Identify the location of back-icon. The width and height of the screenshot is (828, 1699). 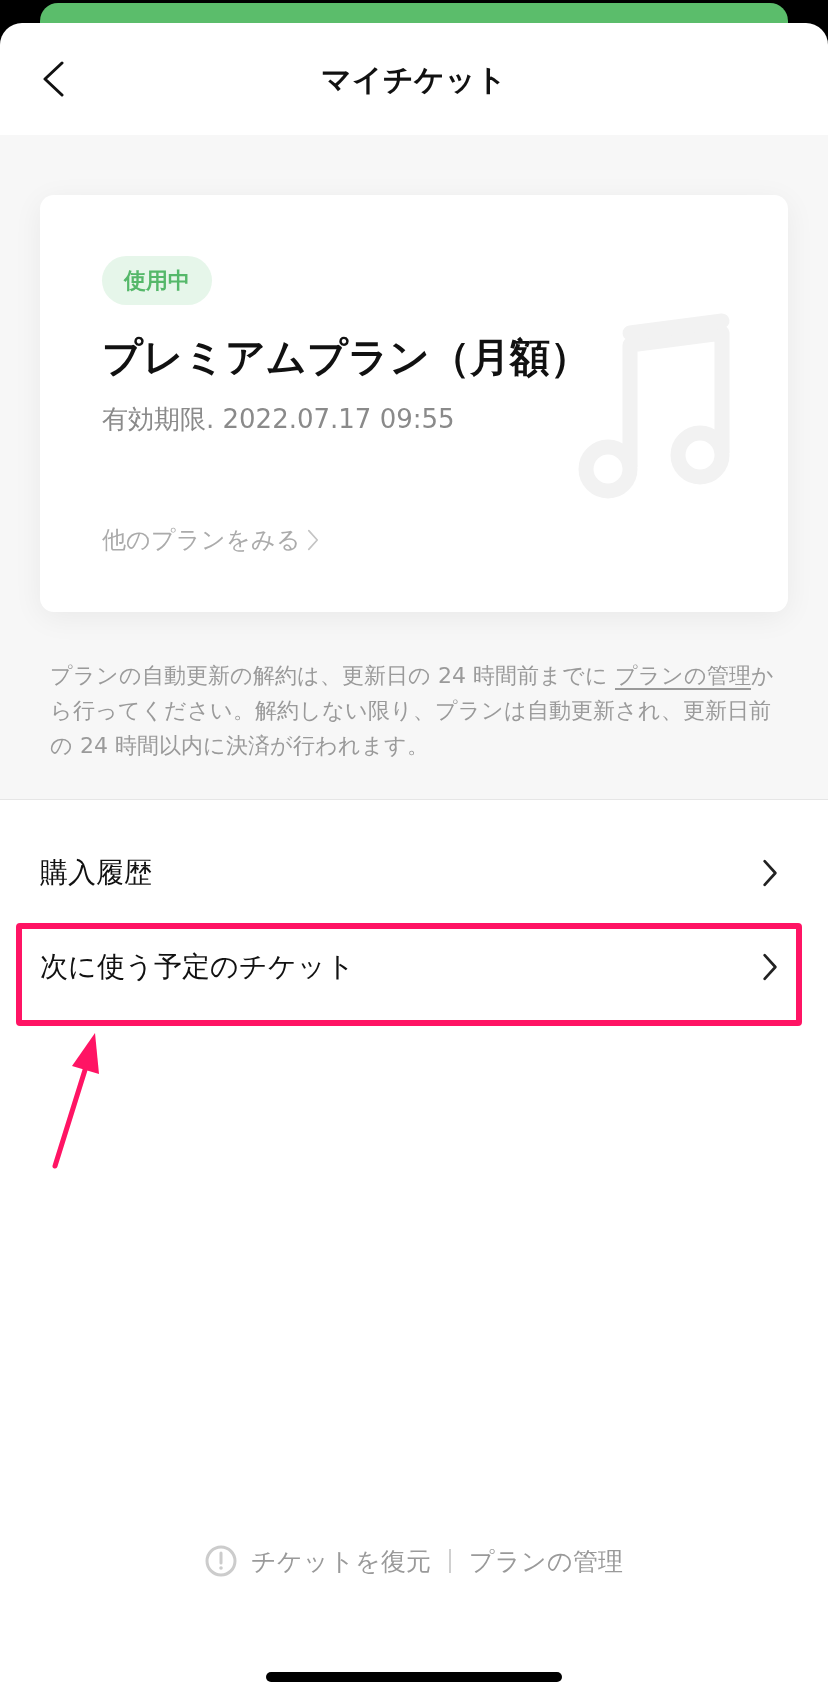
(53, 79).